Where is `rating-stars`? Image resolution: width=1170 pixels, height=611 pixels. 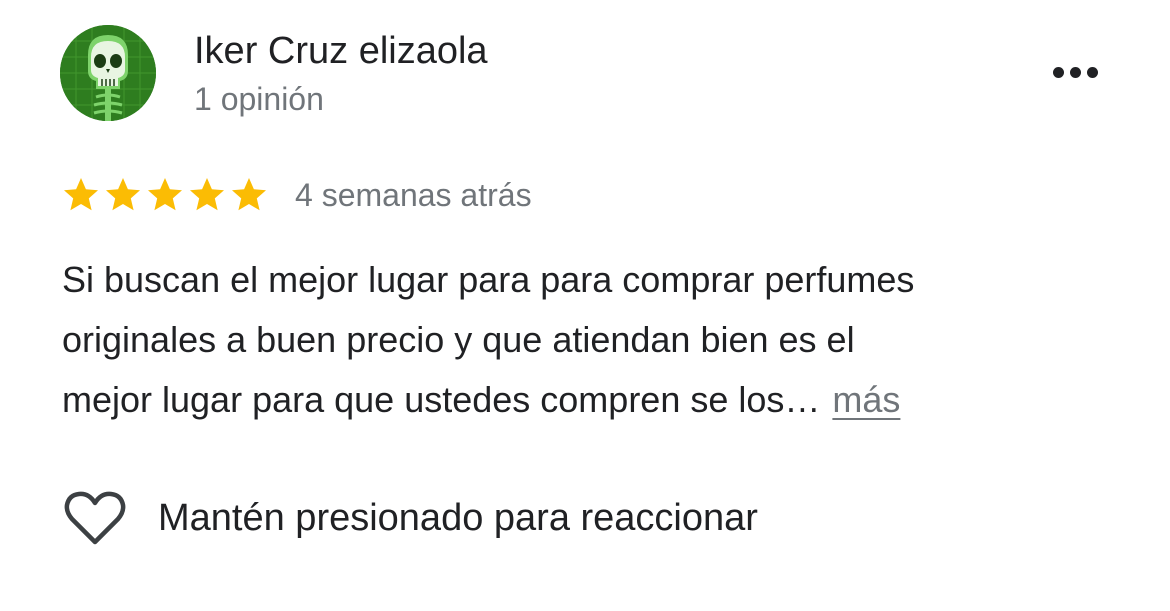 rating-stars is located at coordinates (167, 195).